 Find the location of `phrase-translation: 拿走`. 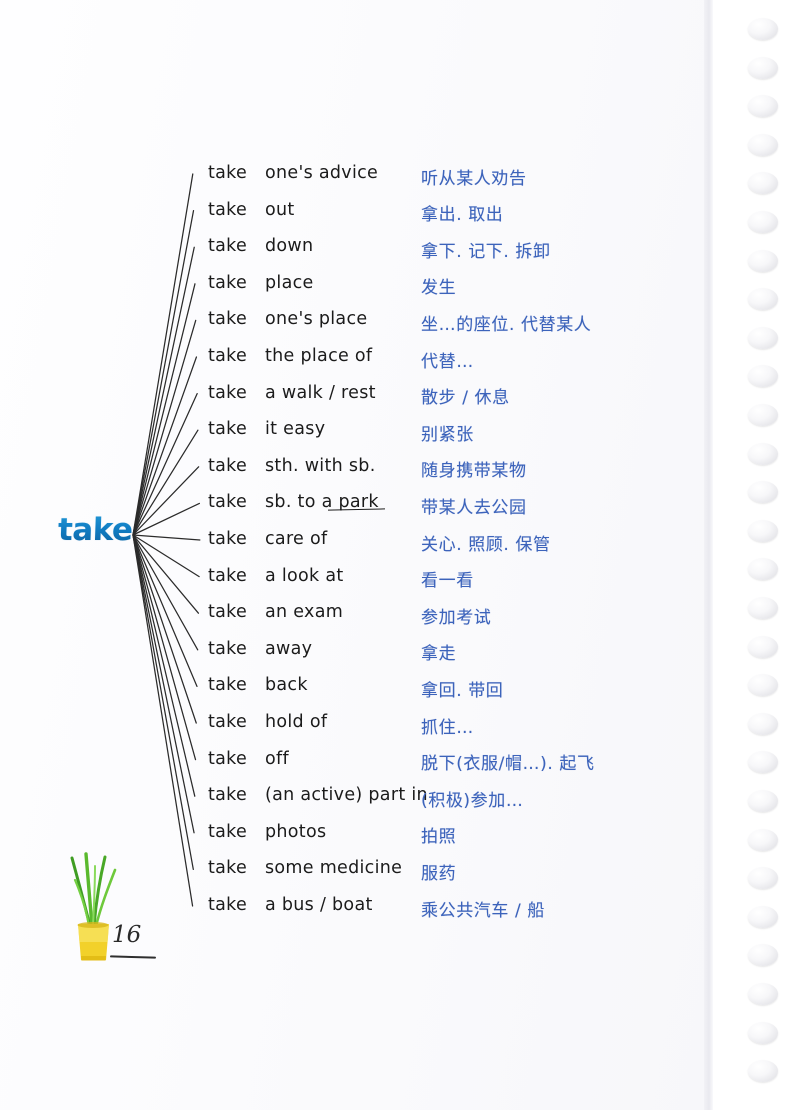

phrase-translation: 拿走 is located at coordinates (439, 654).